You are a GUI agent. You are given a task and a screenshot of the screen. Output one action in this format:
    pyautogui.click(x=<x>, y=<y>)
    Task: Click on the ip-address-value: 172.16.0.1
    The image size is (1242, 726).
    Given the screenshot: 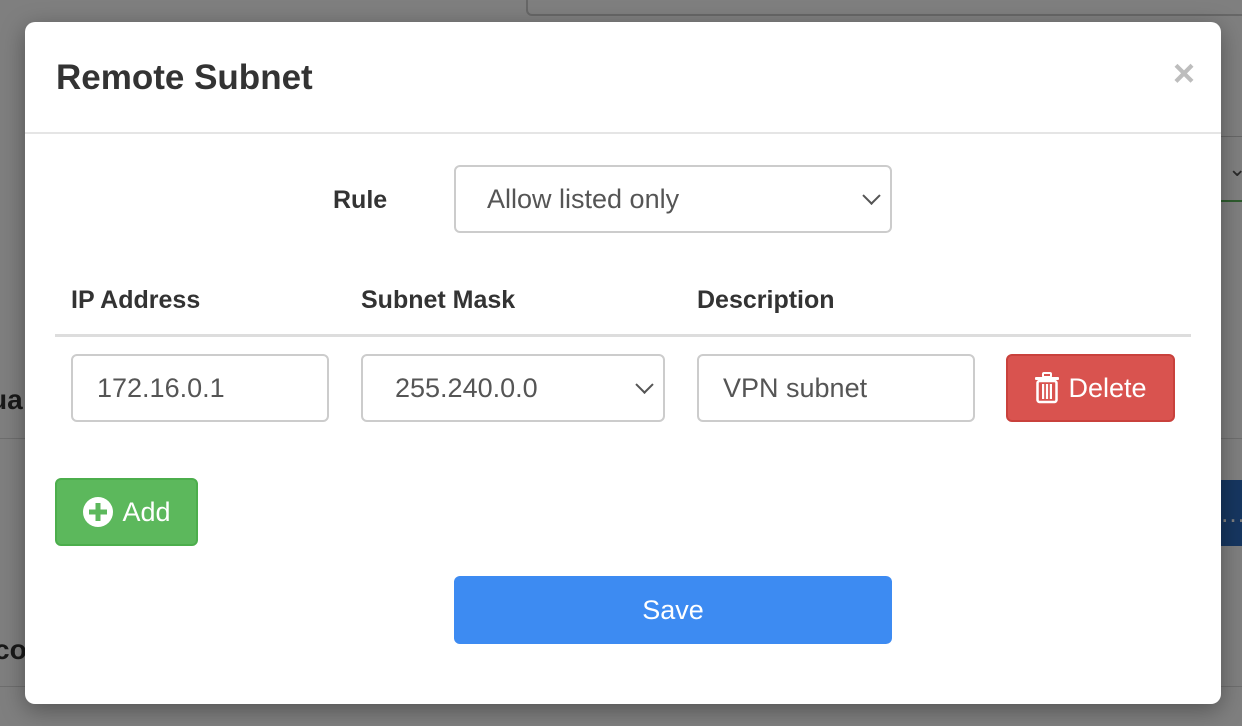 What is the action you would take?
    pyautogui.click(x=161, y=387)
    